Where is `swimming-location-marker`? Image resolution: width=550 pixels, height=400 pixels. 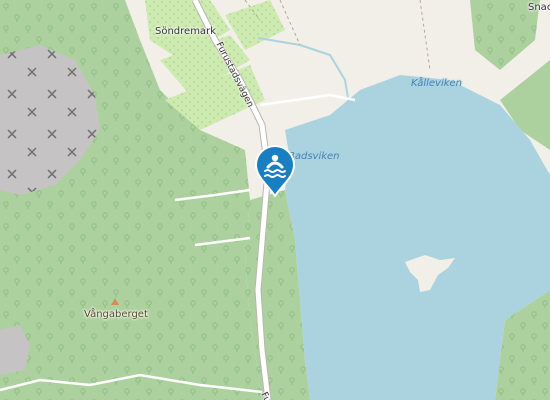
swimming-location-marker is located at coordinates (275, 171).